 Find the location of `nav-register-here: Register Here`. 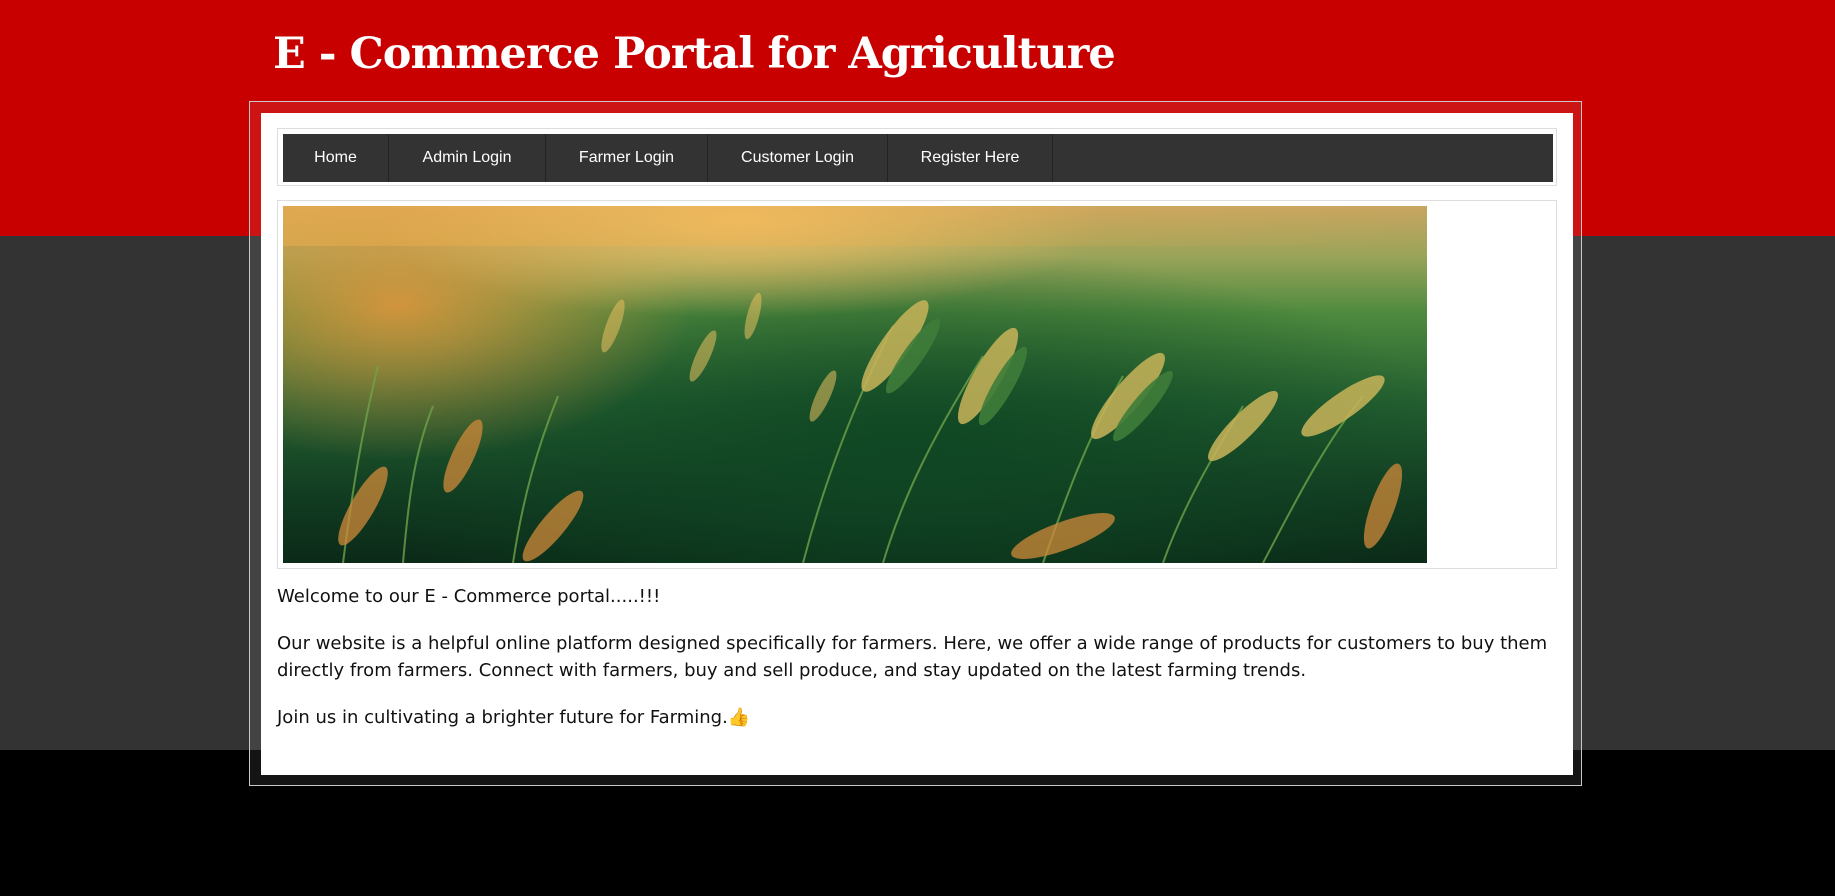

nav-register-here: Register Here is located at coordinates (970, 158).